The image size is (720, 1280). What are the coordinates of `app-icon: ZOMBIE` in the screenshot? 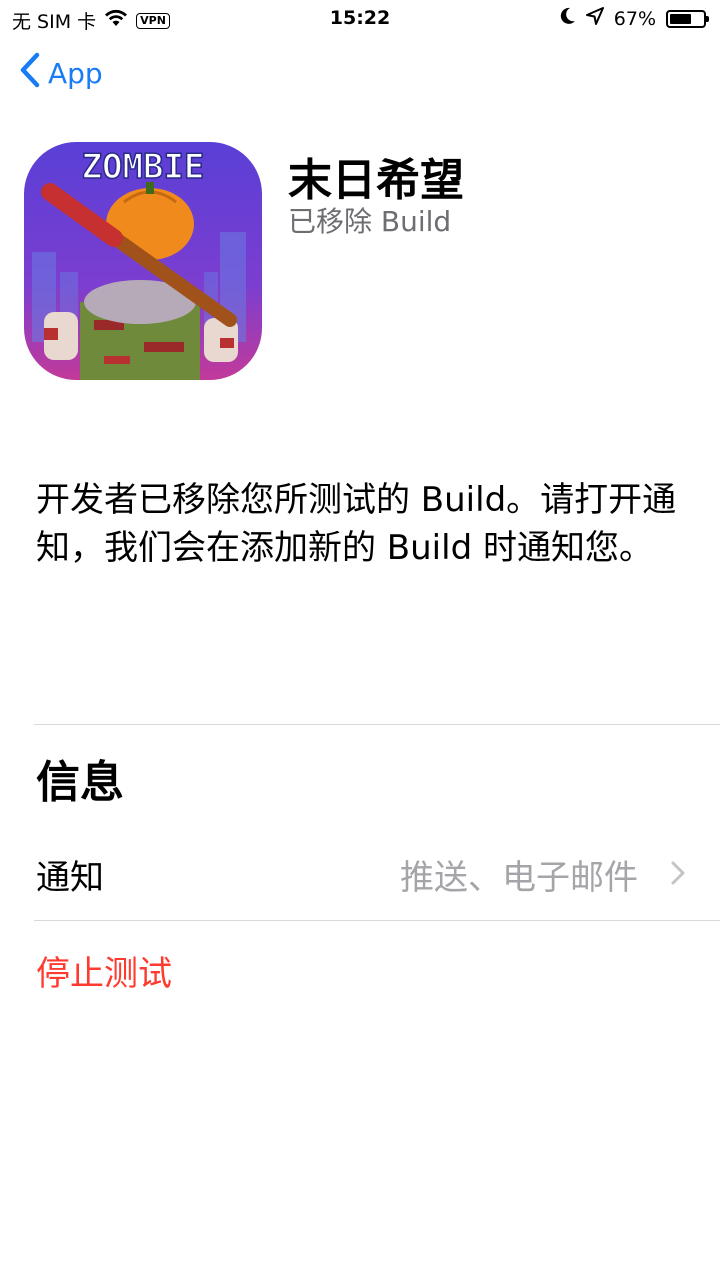 It's located at (143, 261).